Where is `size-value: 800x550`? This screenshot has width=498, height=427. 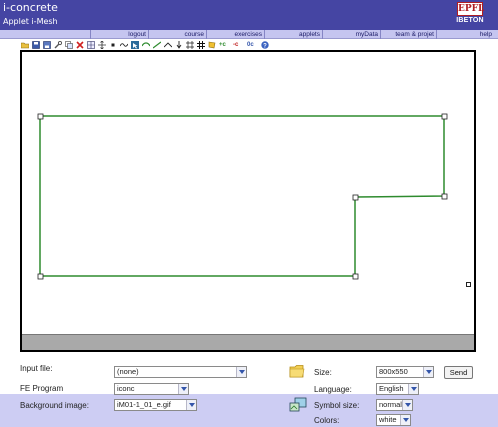 size-value: 800x550 is located at coordinates (393, 371).